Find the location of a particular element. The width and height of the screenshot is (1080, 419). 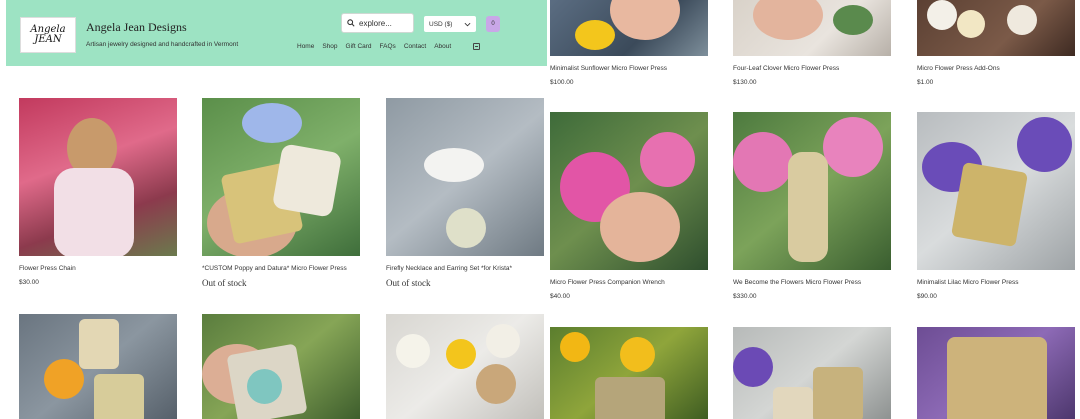

nav-home: Home is located at coordinates (305, 46).